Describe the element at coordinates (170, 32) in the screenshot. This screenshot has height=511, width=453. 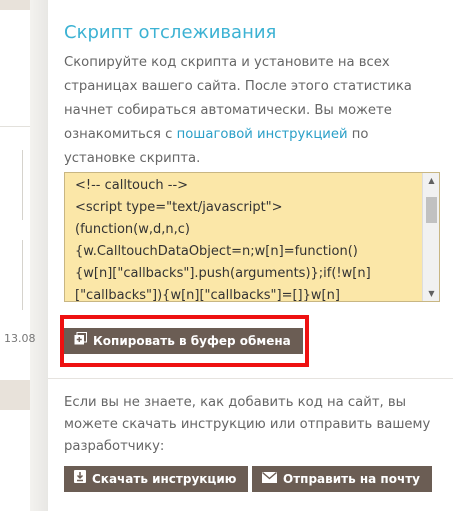
I see `panel-title: Скрипт отслеживания` at that location.